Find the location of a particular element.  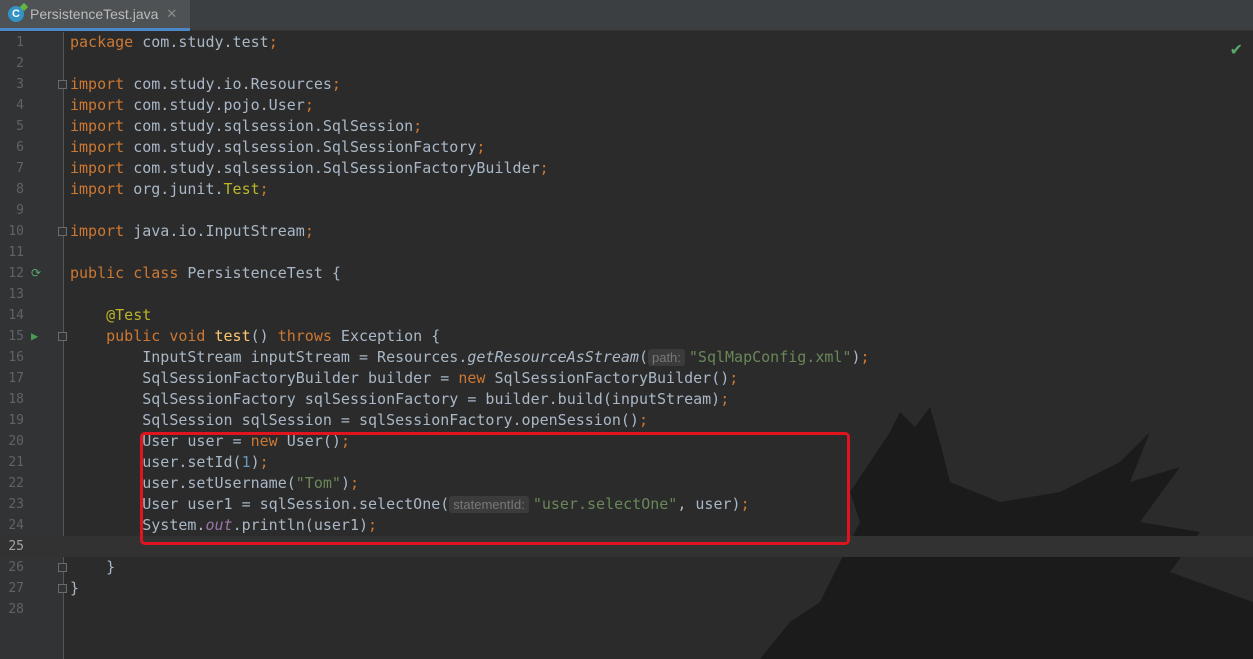

code-line: 28 is located at coordinates (16, 609).